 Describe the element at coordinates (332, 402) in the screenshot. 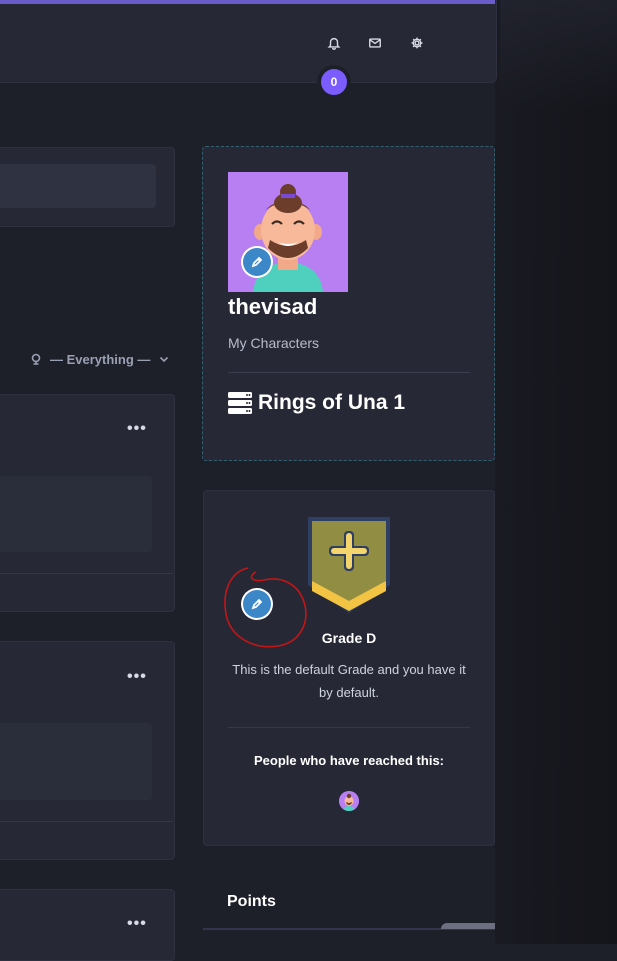

I see `character-name: Rings of Una 1` at that location.